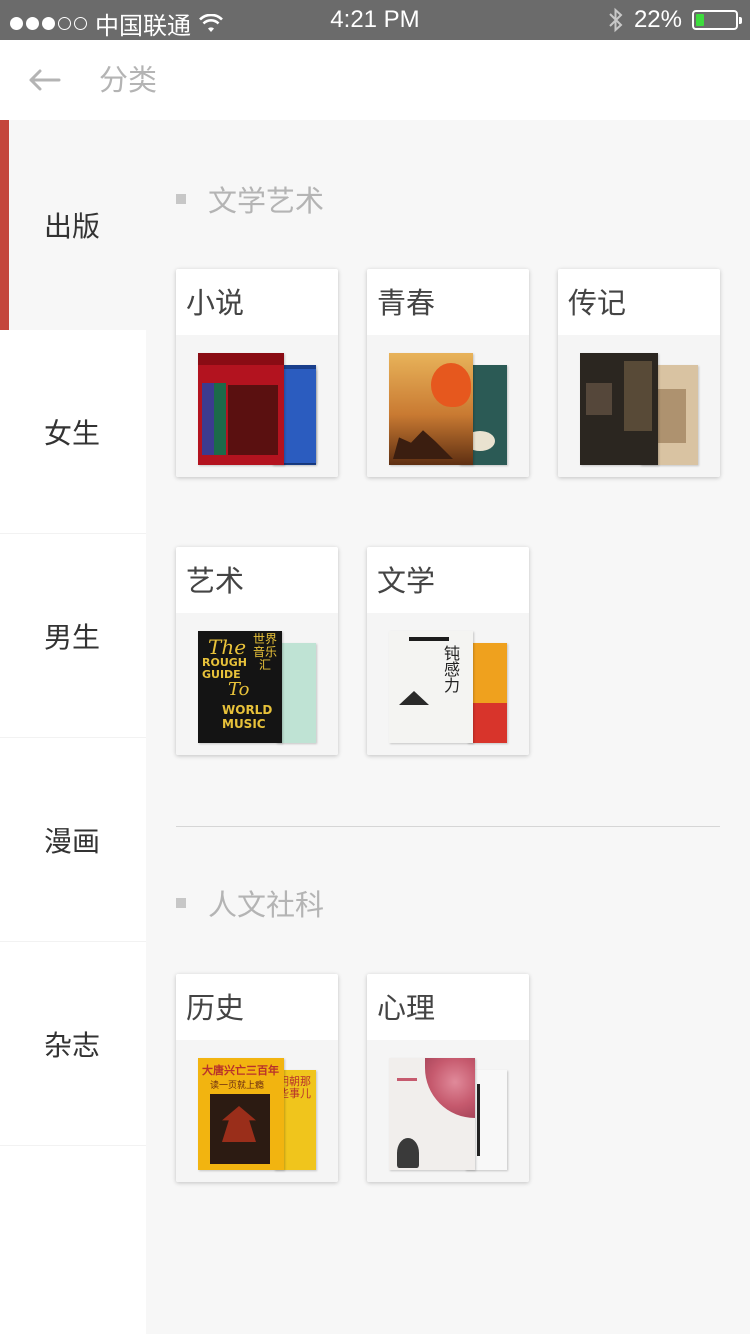 Image resolution: width=750 pixels, height=1334 pixels. I want to click on sidebar-item-female: 女生, so click(73, 432).